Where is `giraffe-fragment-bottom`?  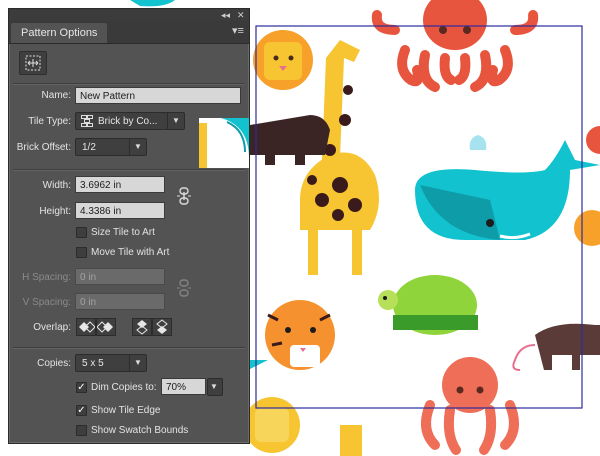
giraffe-fragment-bottom is located at coordinates (351, 440).